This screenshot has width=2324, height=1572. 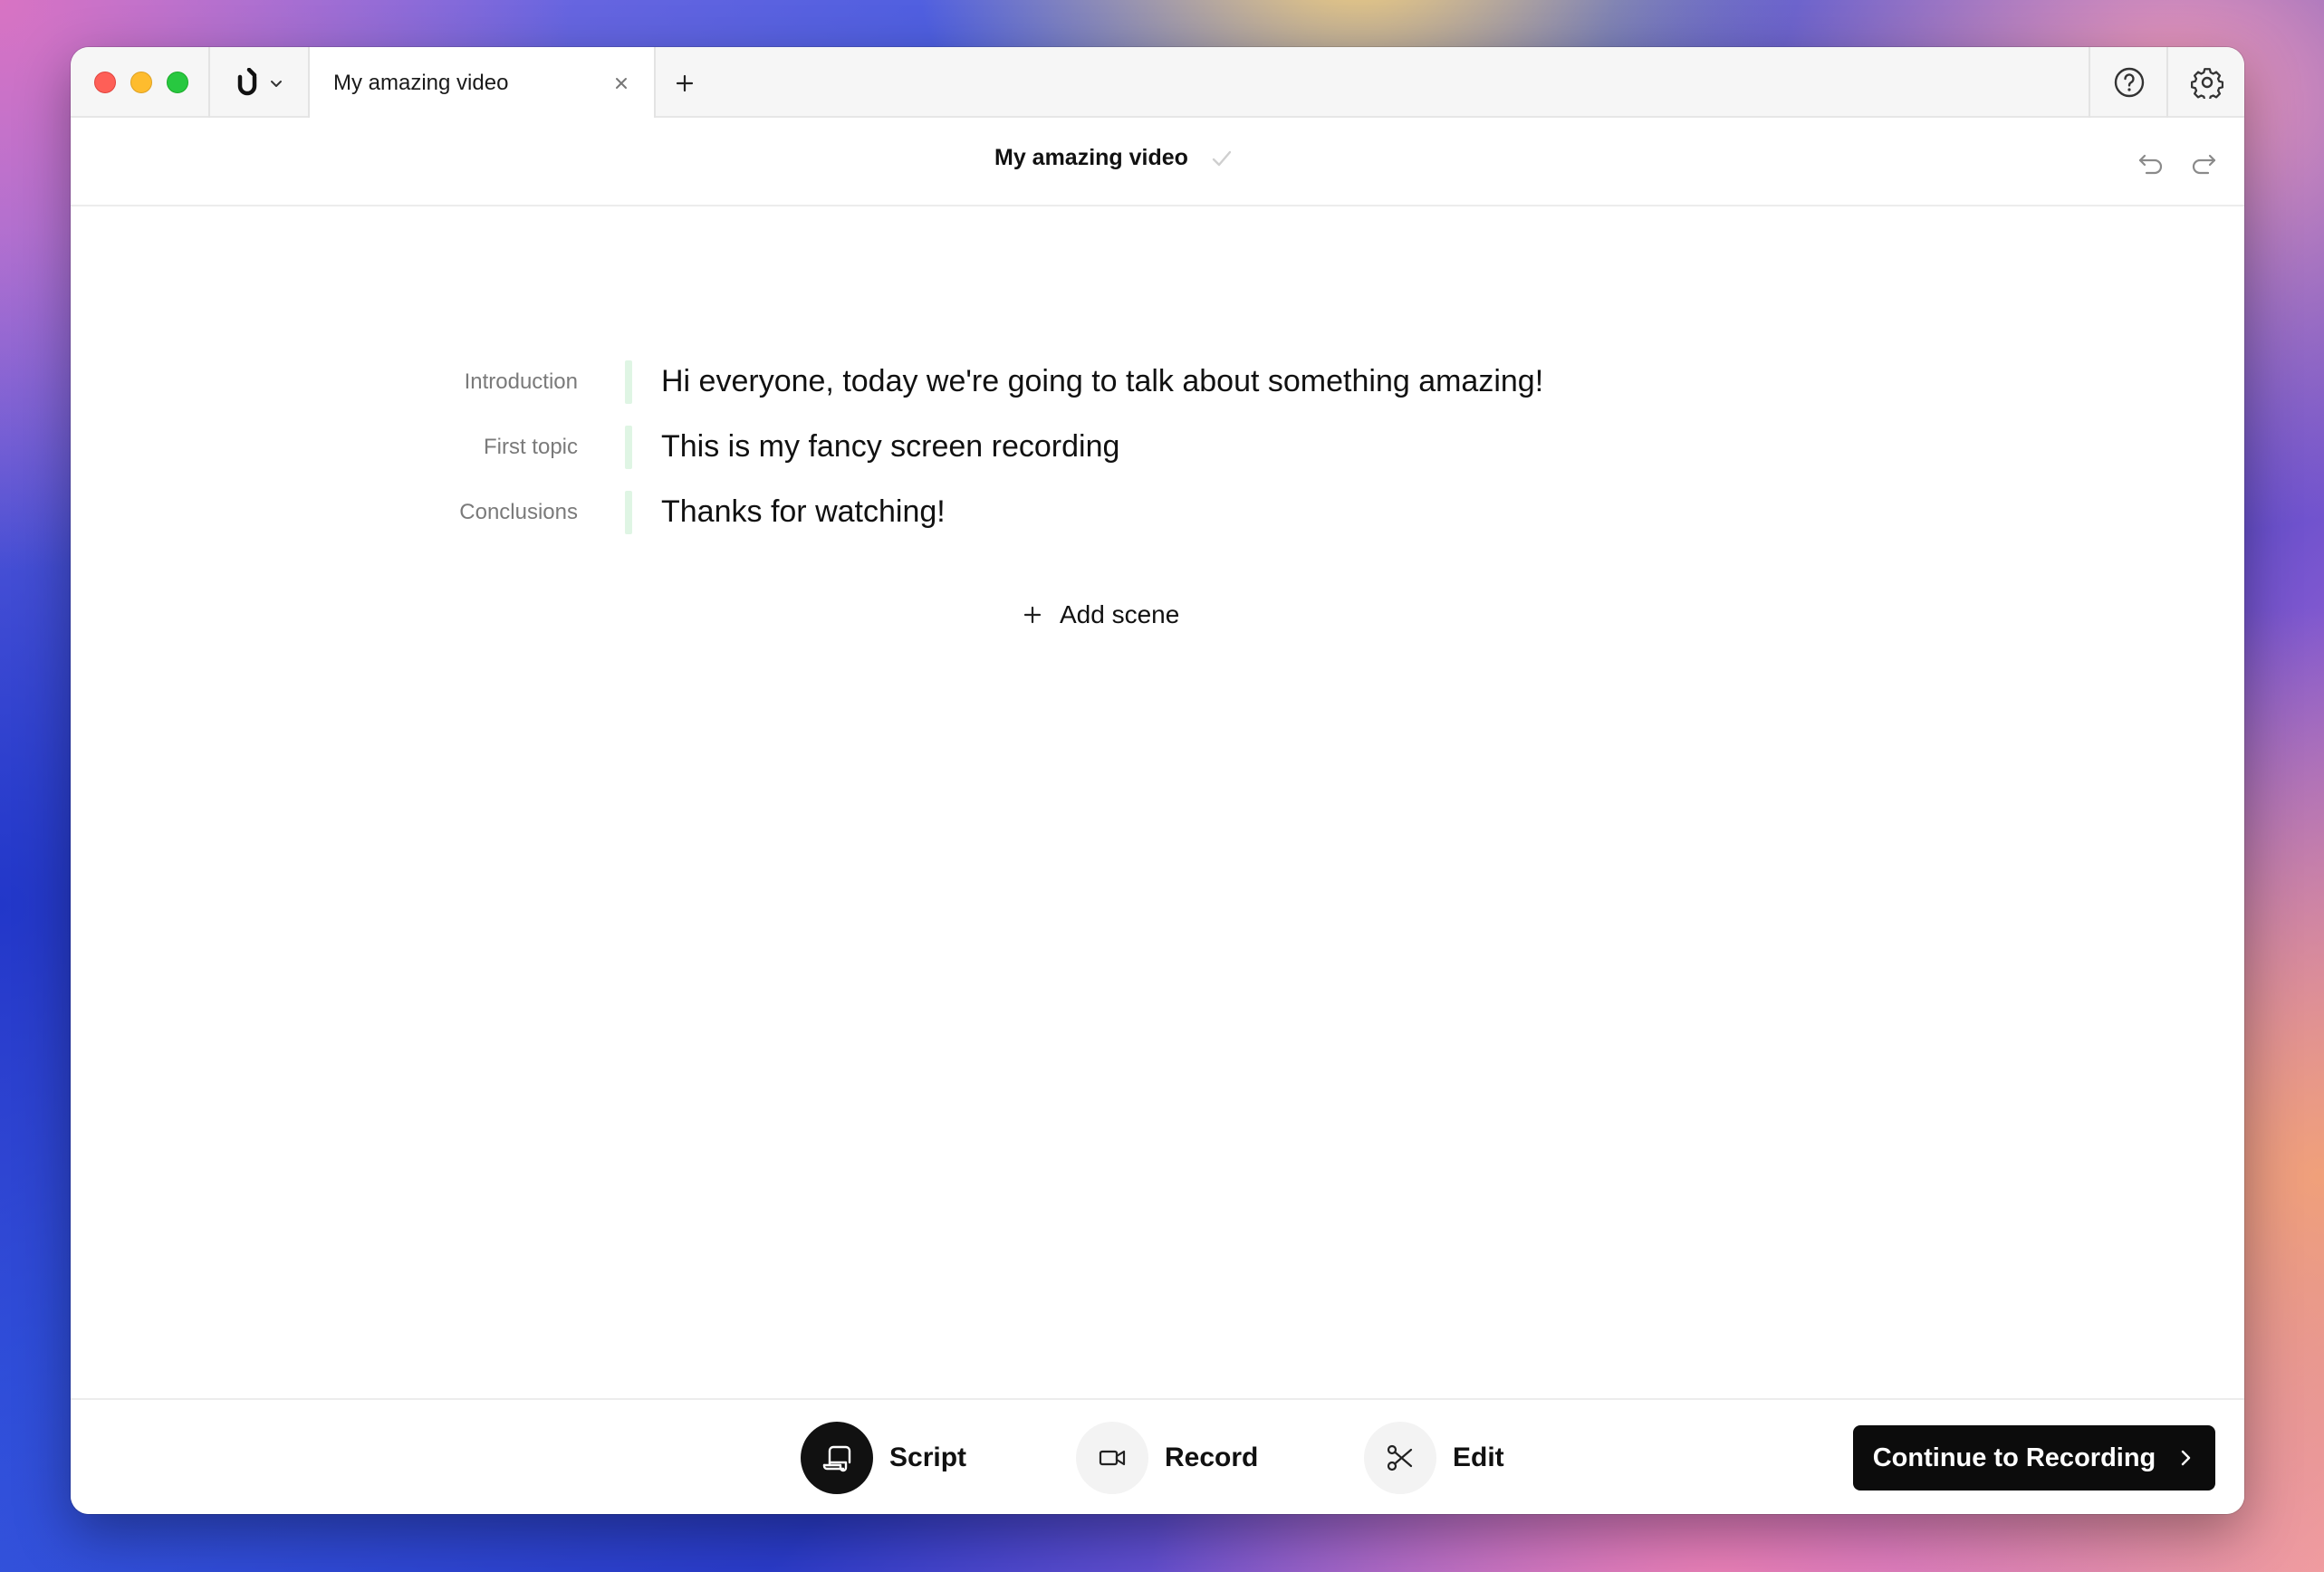 I want to click on redo-icon, so click(x=2203, y=162).